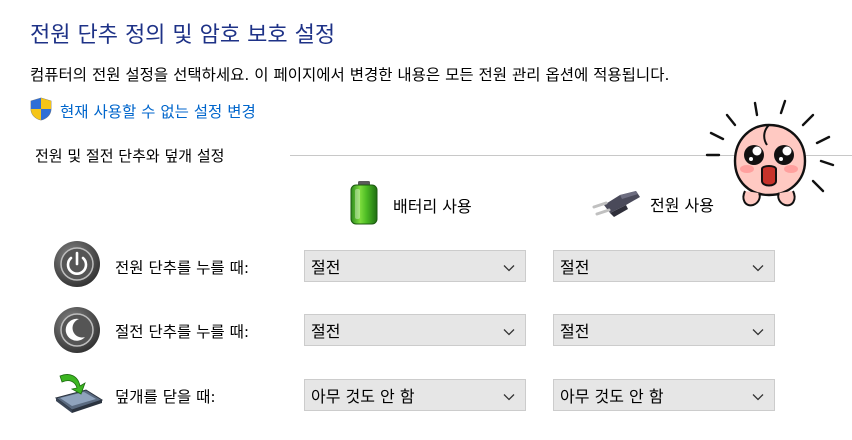 This screenshot has height=440, width=852. I want to click on lid-close-plugged-value: 아무 것도 안 함, so click(612, 396).